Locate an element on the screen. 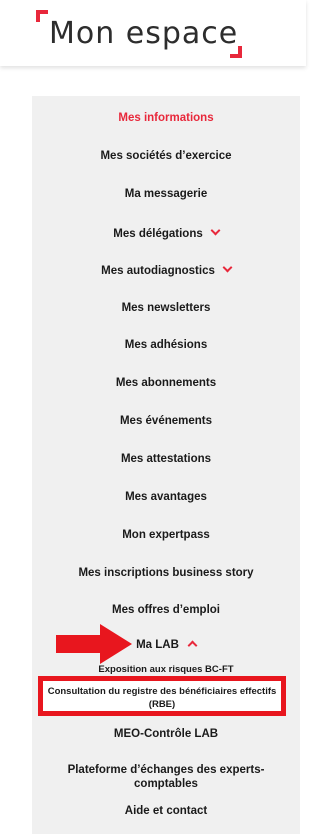 This screenshot has height=840, width=320. menu-item-label: Mon expertpass is located at coordinates (166, 535).